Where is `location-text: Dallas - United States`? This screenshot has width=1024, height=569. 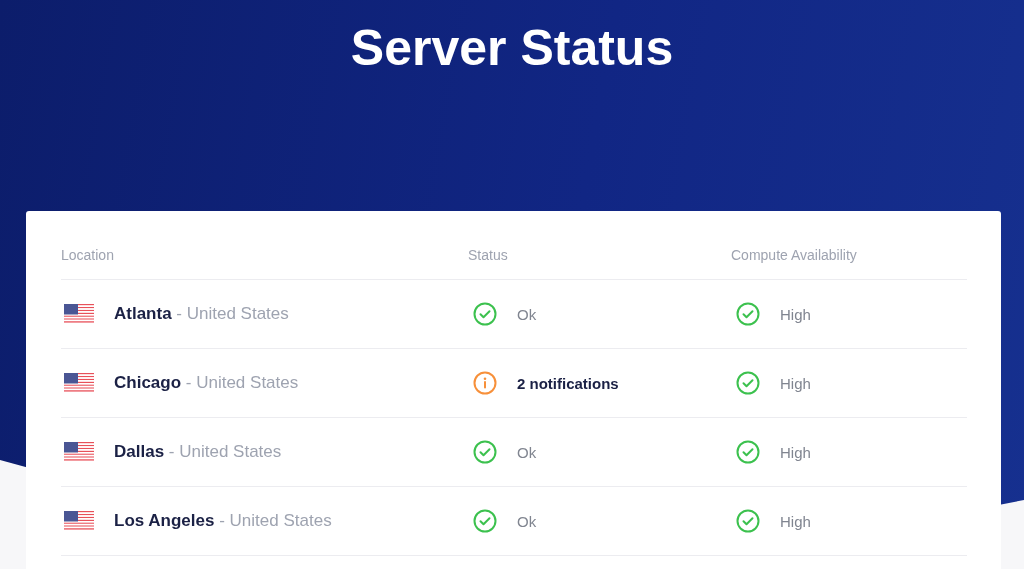 location-text: Dallas - United States is located at coordinates (198, 452).